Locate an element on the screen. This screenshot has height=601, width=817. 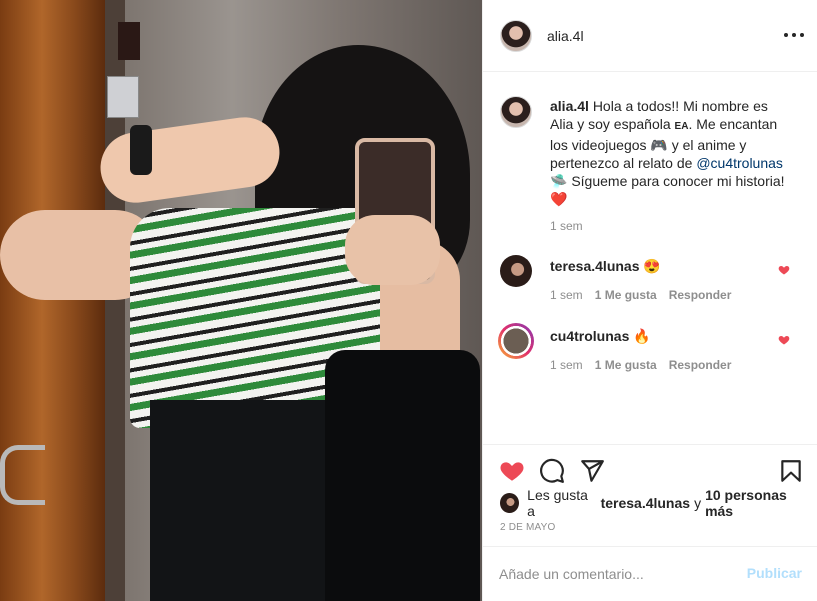
photo-handrail is located at coordinates (22, 475).